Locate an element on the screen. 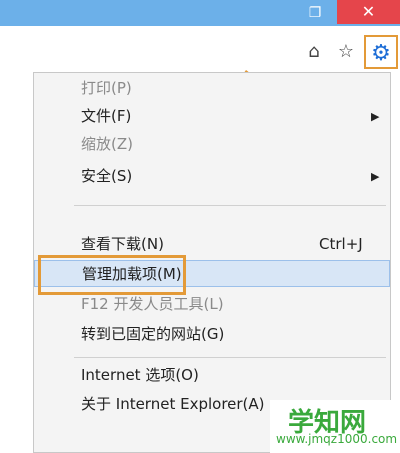 The height and width of the screenshot is (453, 400). restore-icon: ❐ is located at coordinates (315, 13).